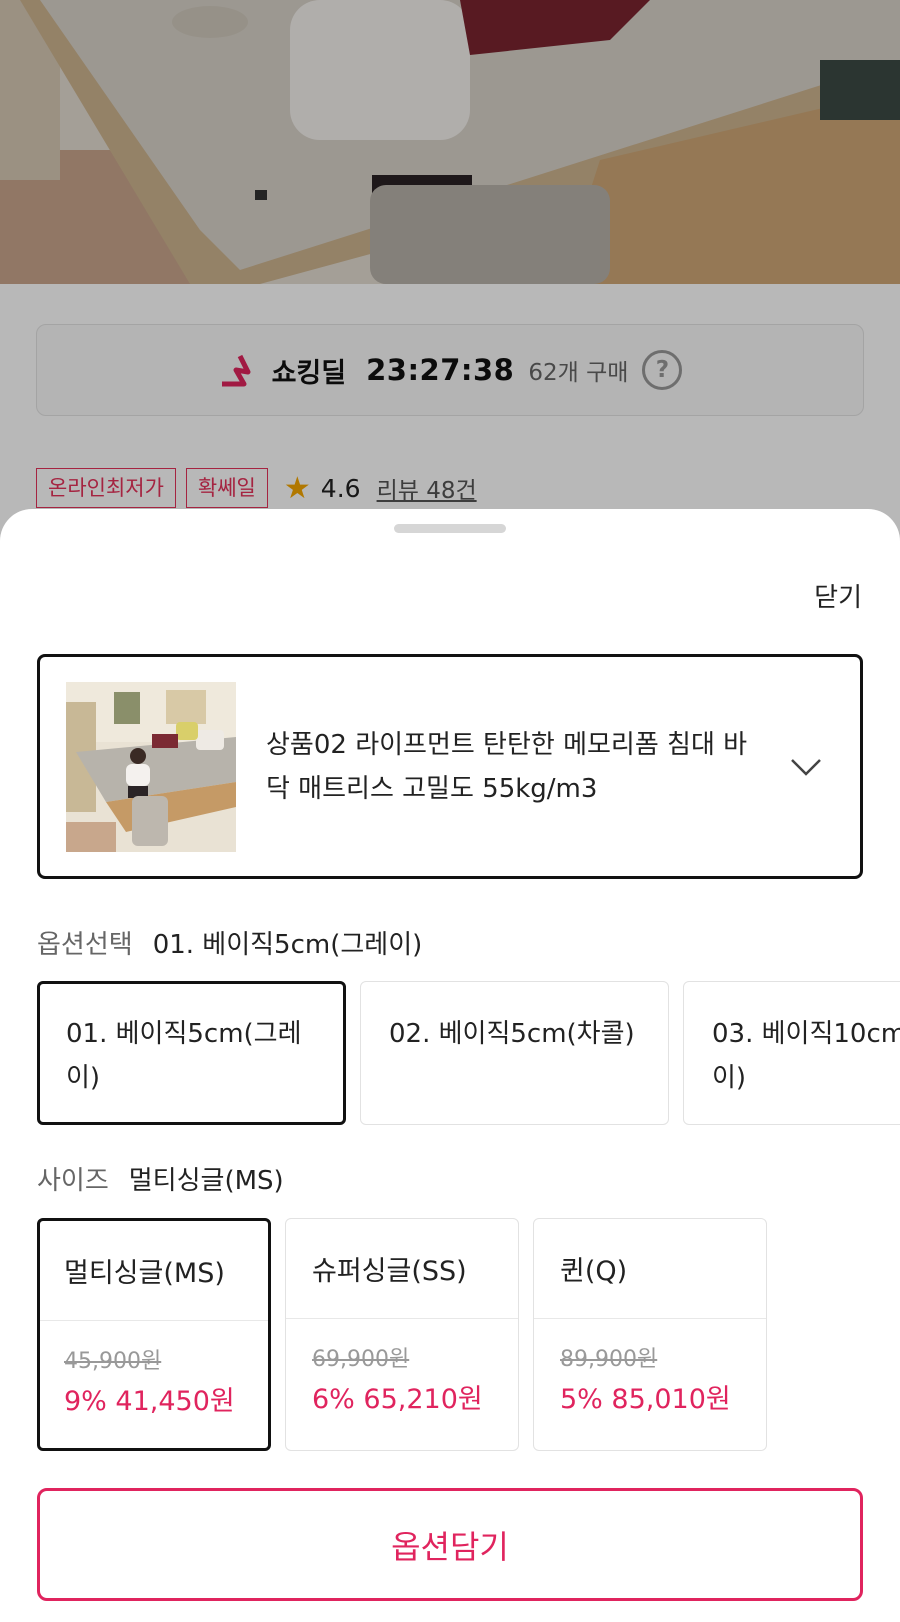 Image resolution: width=900 pixels, height=1622 pixels. What do you see at coordinates (645, 1399) in the screenshot?
I see `sale-price: 5% 85,010원` at bounding box center [645, 1399].